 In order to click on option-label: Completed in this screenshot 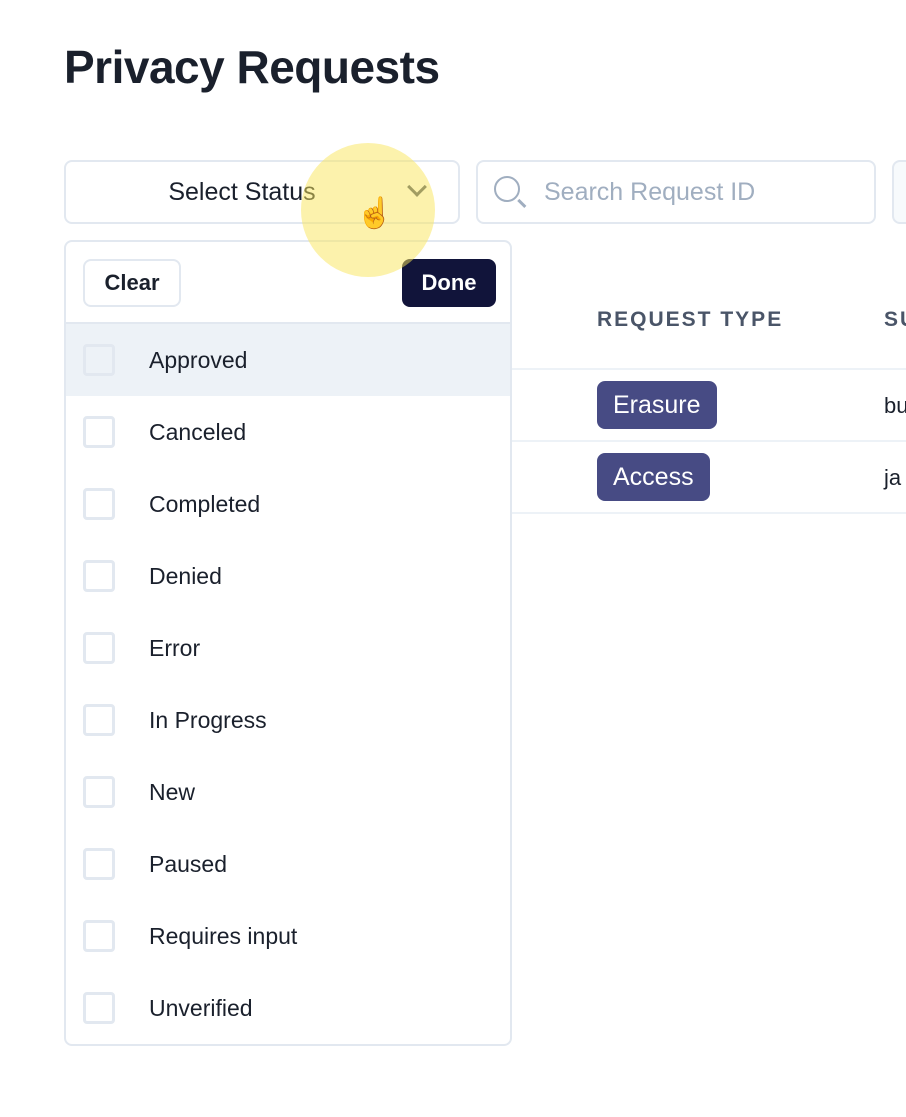, I will do `click(205, 503)`.